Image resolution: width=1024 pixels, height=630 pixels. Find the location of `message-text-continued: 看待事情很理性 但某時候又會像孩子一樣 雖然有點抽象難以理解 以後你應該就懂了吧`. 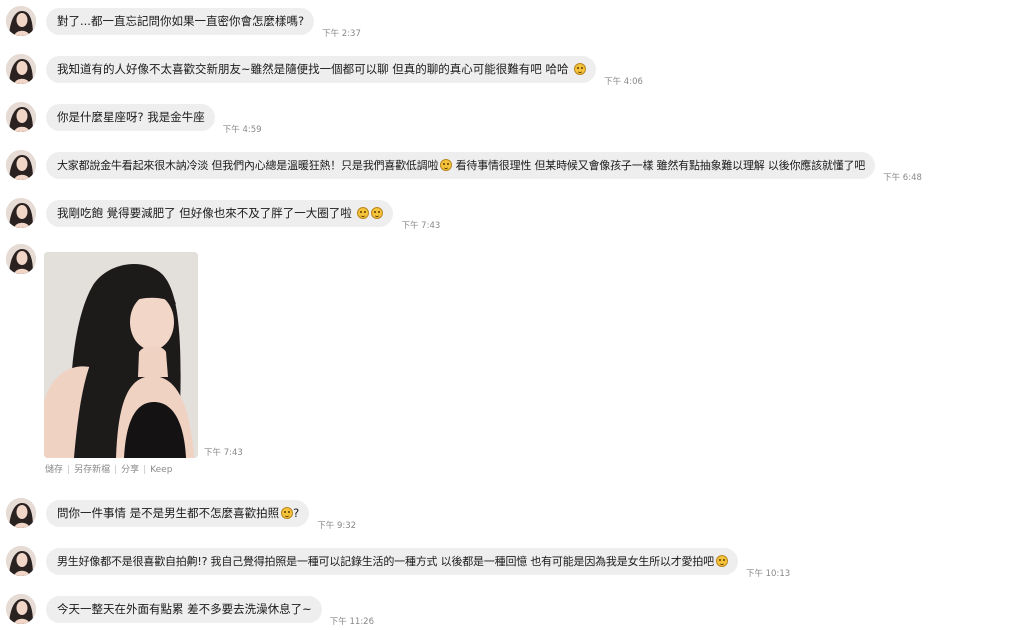

message-text-continued: 看待事情很理性 但某時候又會像孩子一樣 雖然有點抽象難以理解 以後你應該就懂了吧 is located at coordinates (659, 165).